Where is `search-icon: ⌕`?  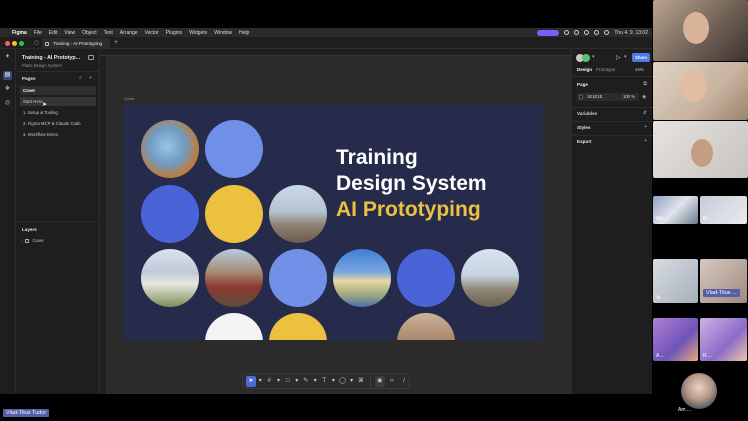
search-icon: ⌕ is located at coordinates (80, 78).